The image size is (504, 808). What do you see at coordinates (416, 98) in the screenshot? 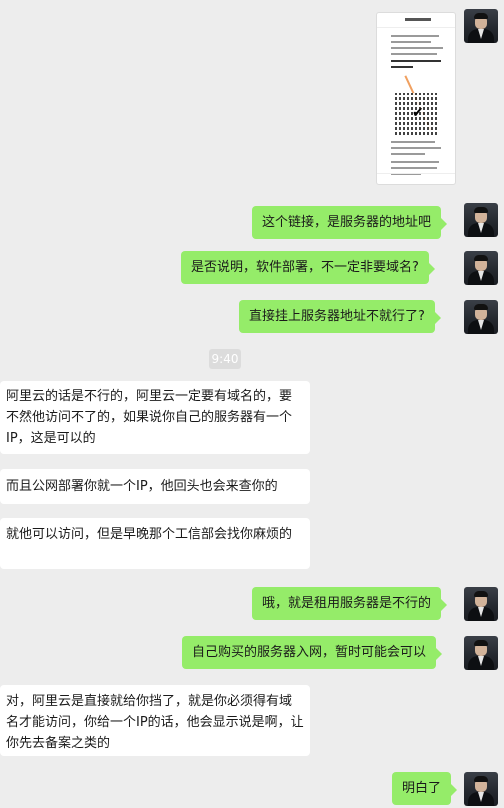
I see `image-message-thumbnail: ✔` at bounding box center [416, 98].